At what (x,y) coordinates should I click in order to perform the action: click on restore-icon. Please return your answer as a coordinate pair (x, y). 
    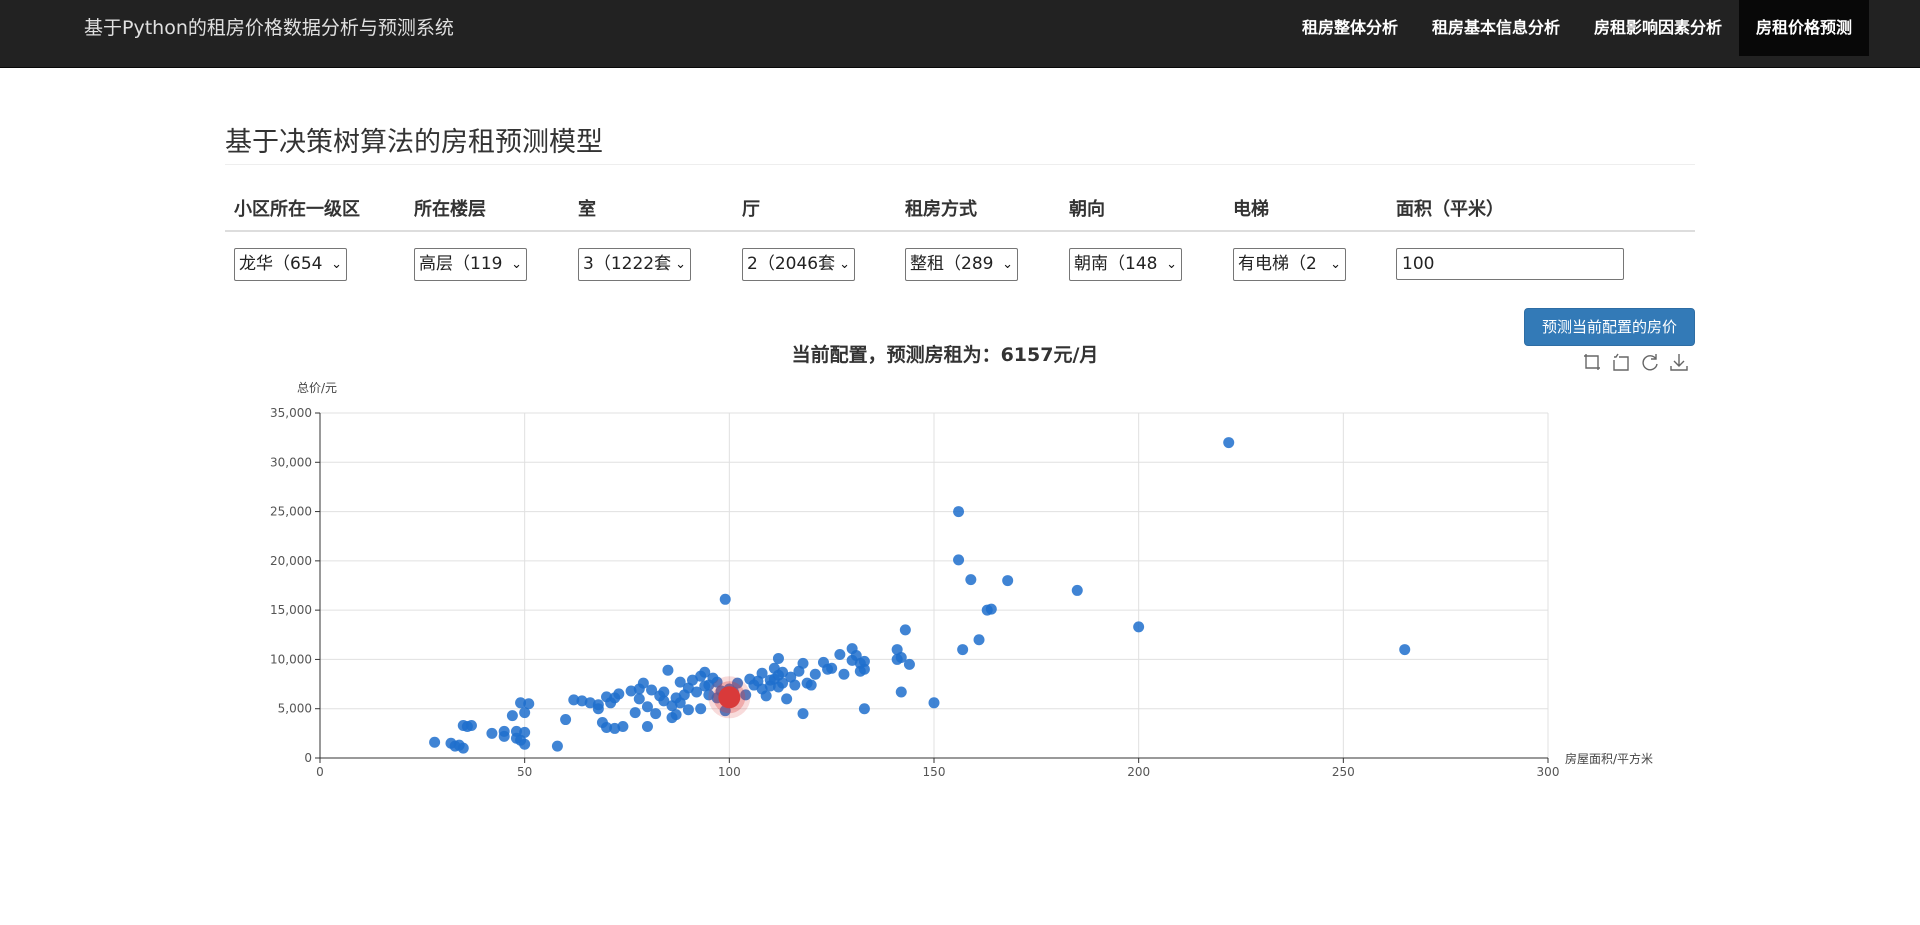
    Looking at the image, I should click on (1650, 362).